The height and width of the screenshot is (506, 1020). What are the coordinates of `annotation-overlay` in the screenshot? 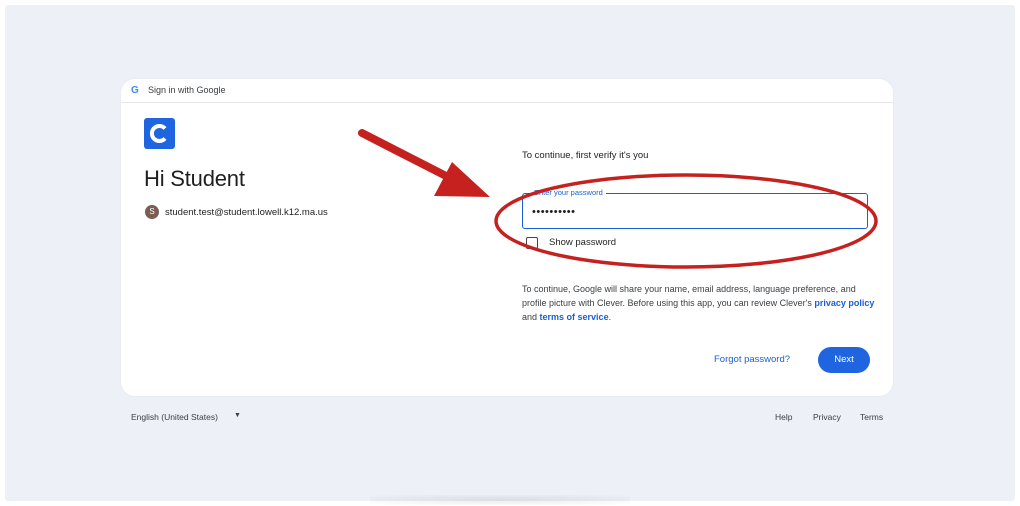 It's located at (618, 199).